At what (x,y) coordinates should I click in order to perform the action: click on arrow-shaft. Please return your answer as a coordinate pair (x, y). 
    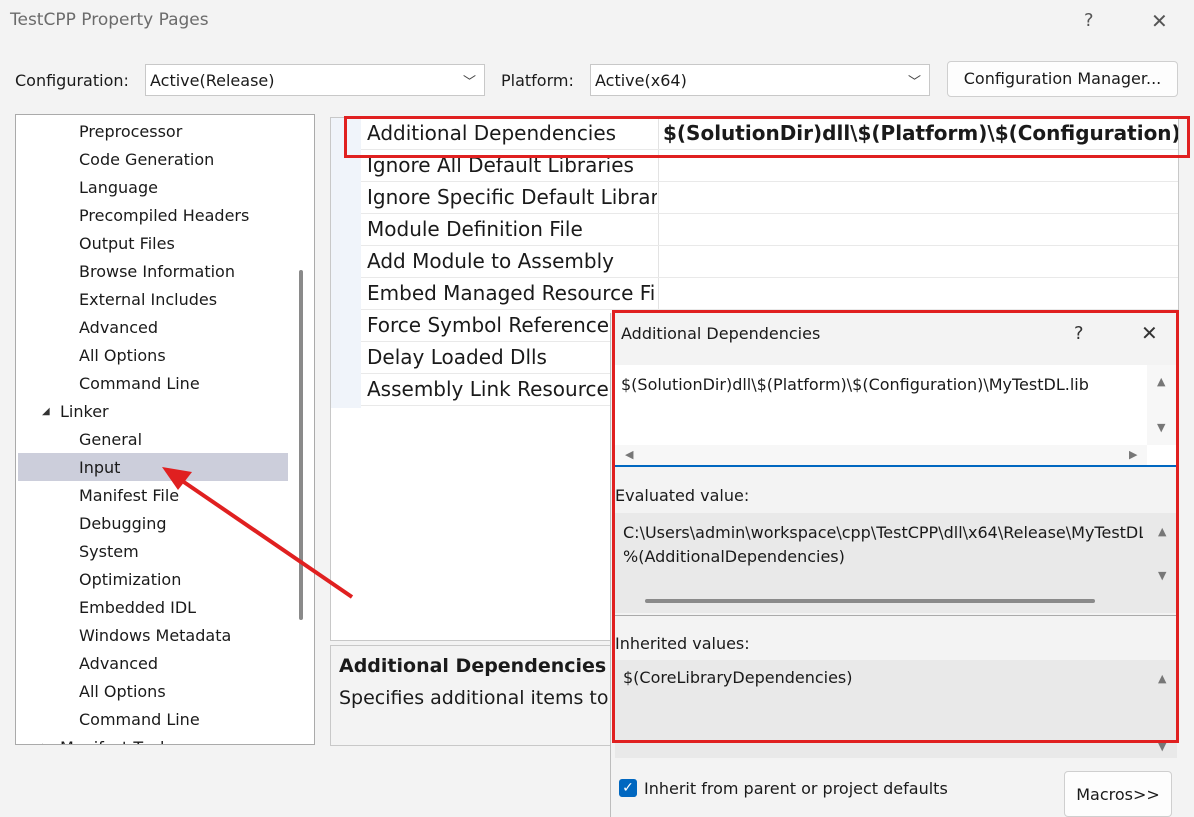
    Looking at the image, I should click on (265, 537).